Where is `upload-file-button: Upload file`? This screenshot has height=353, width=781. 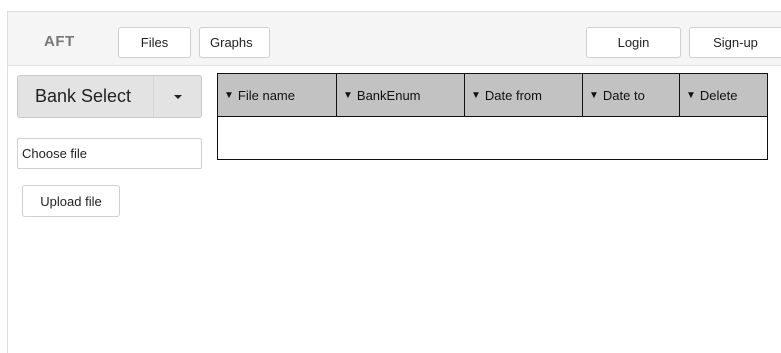 upload-file-button: Upload file is located at coordinates (71, 201).